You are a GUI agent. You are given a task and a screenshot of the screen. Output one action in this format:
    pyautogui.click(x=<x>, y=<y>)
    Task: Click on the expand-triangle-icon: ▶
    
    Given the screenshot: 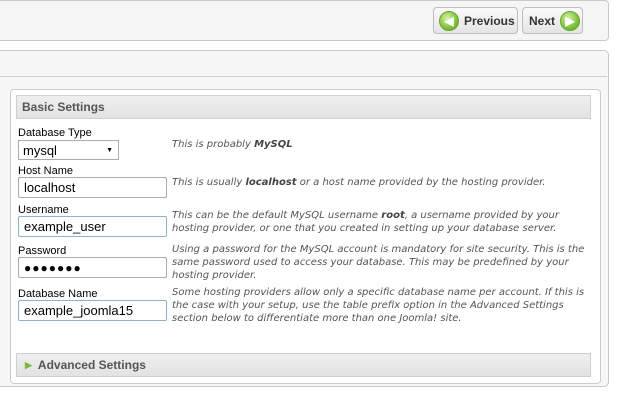 What is the action you would take?
    pyautogui.click(x=28, y=364)
    